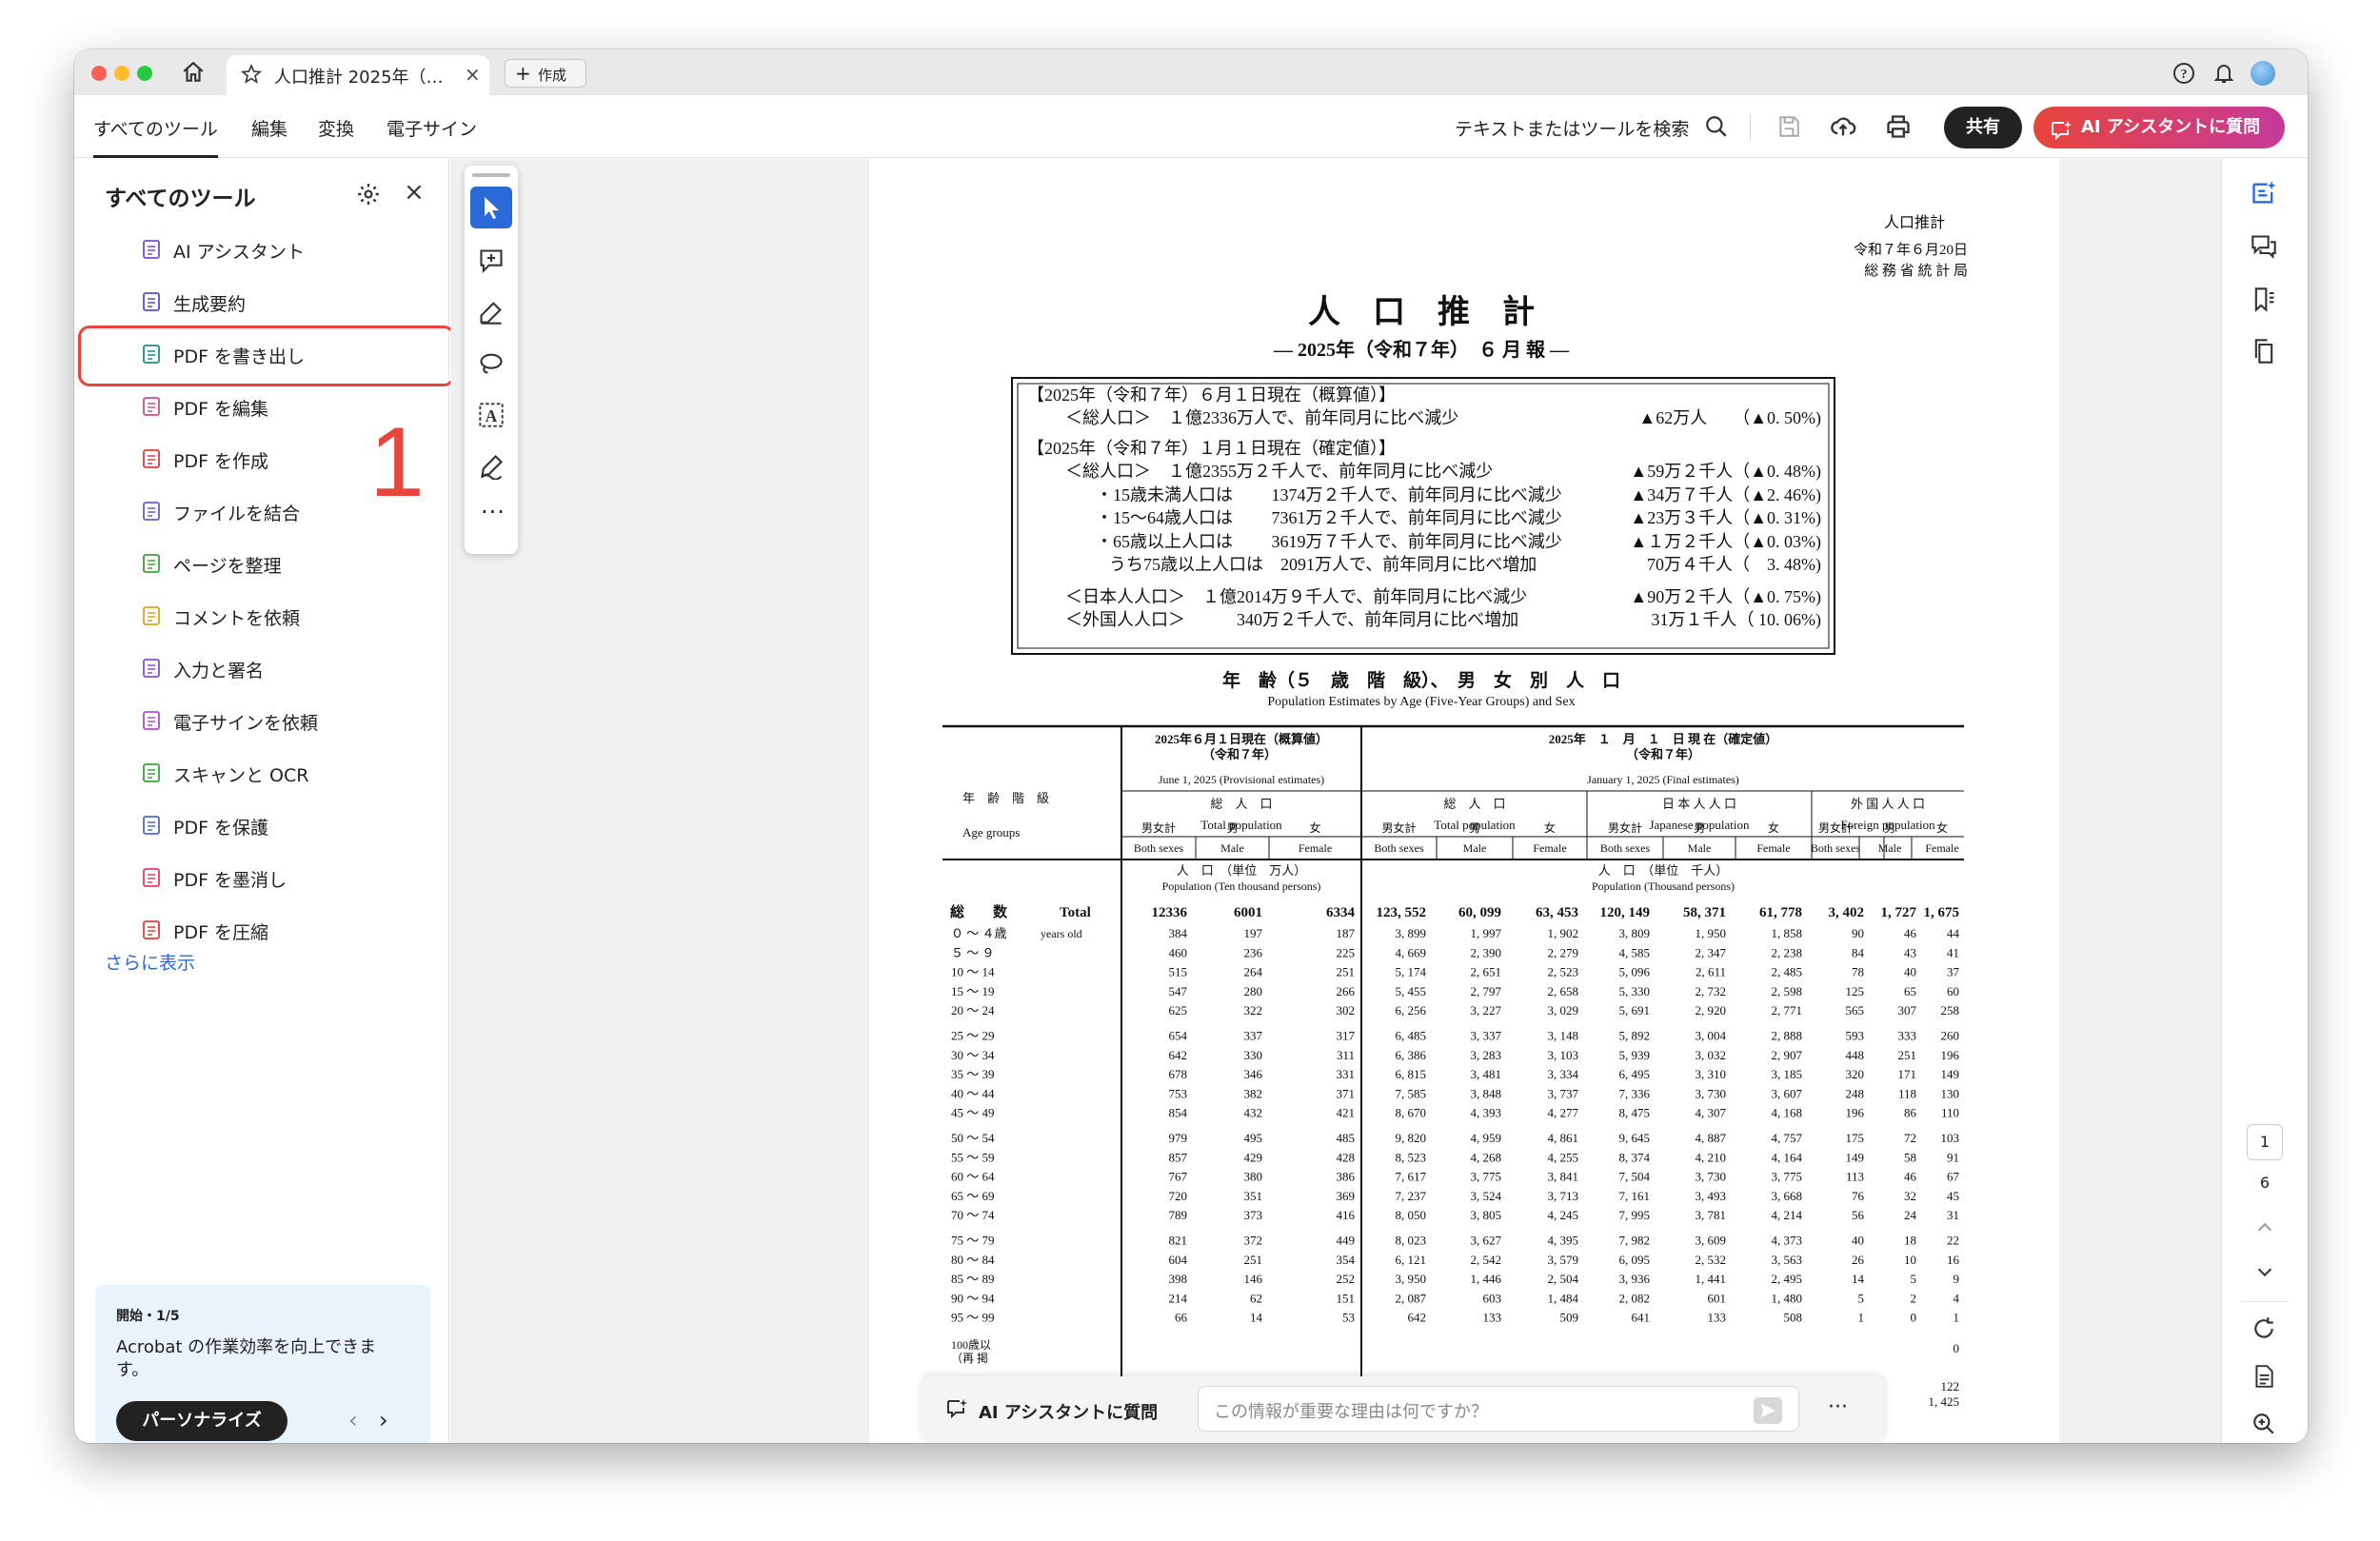  What do you see at coordinates (1346, 1241) in the screenshot?
I see `table-cell: 449` at bounding box center [1346, 1241].